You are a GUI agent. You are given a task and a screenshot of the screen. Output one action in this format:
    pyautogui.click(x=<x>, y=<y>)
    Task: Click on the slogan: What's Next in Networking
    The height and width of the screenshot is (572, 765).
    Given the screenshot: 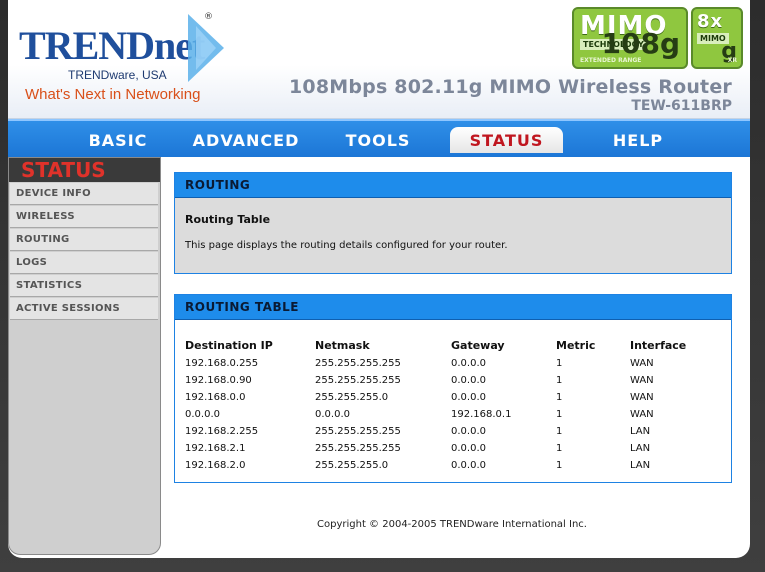 What is the action you would take?
    pyautogui.click(x=113, y=94)
    